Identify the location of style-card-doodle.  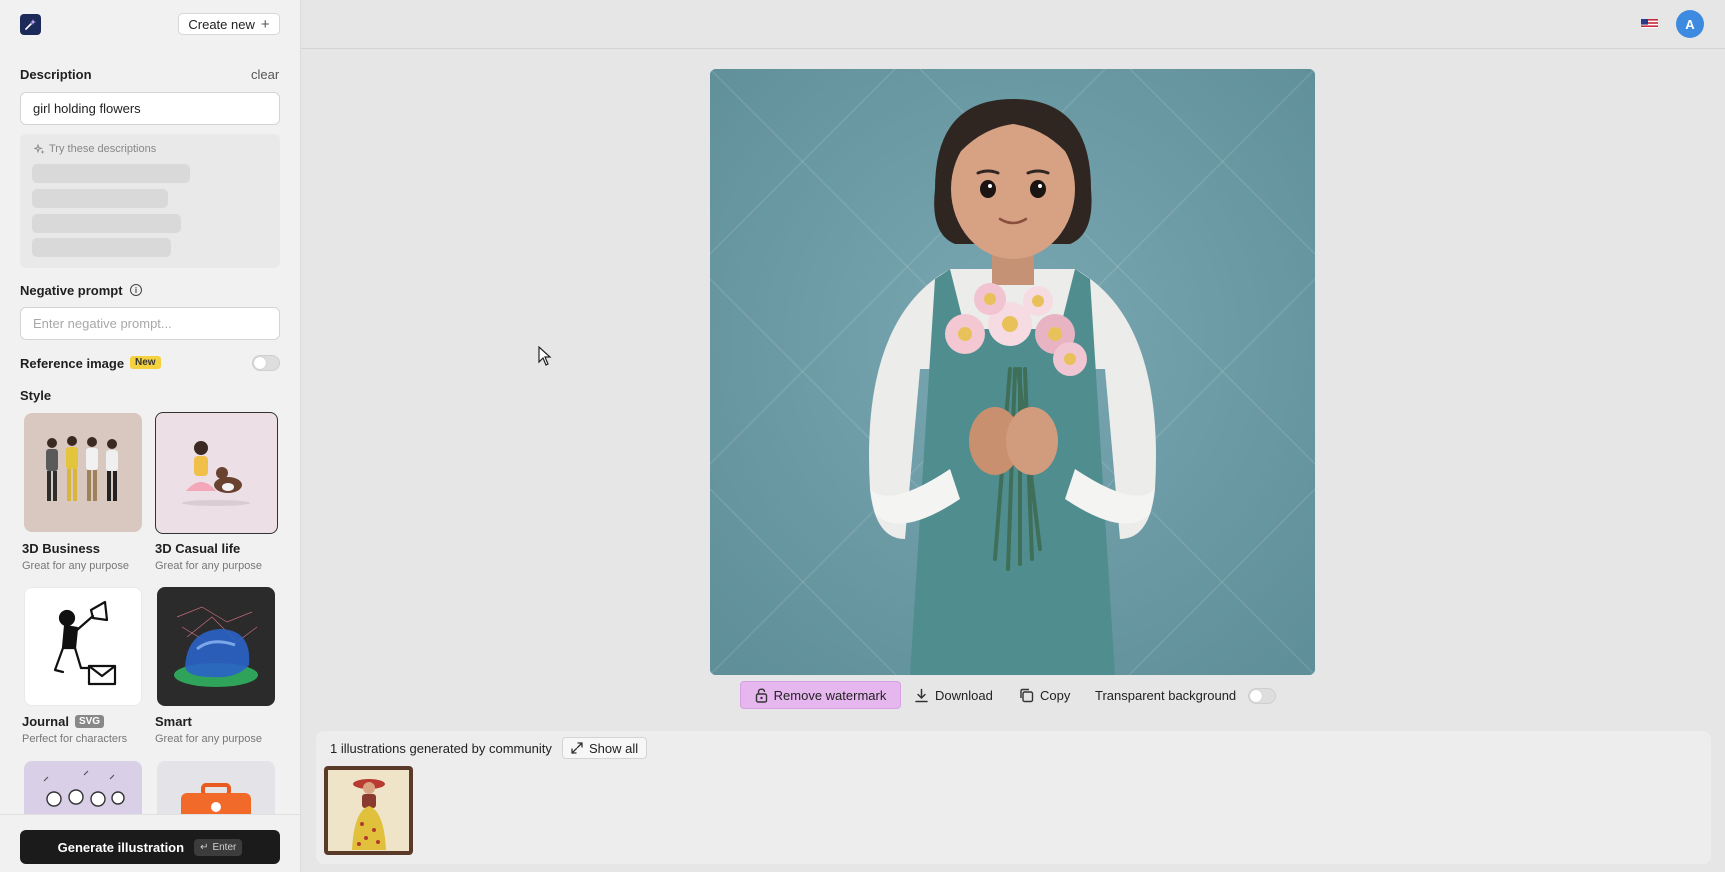
(83, 791).